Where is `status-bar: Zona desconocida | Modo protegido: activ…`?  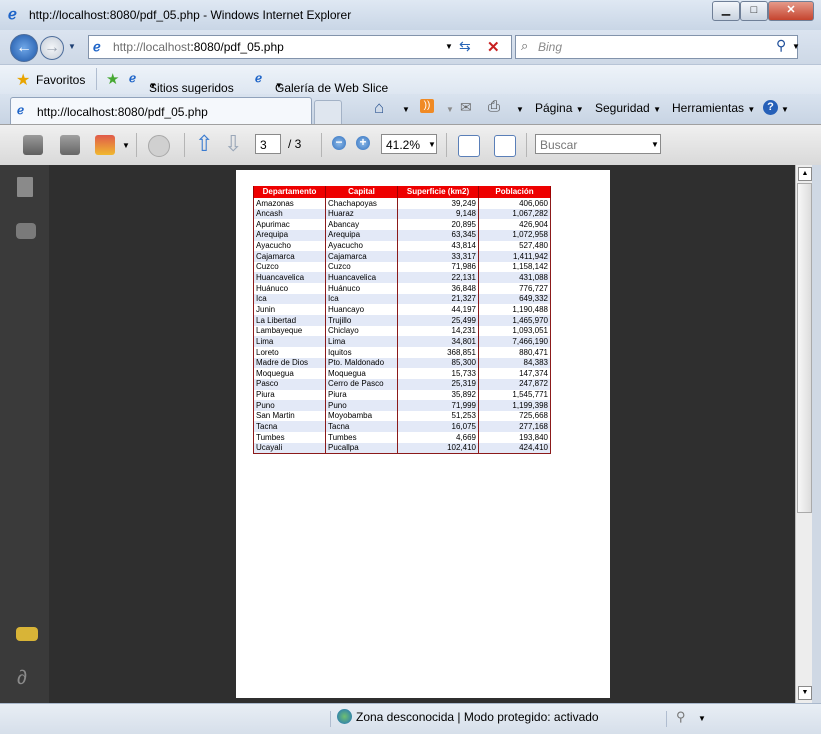 status-bar: Zona desconocida | Modo protegido: activ… is located at coordinates (410, 718).